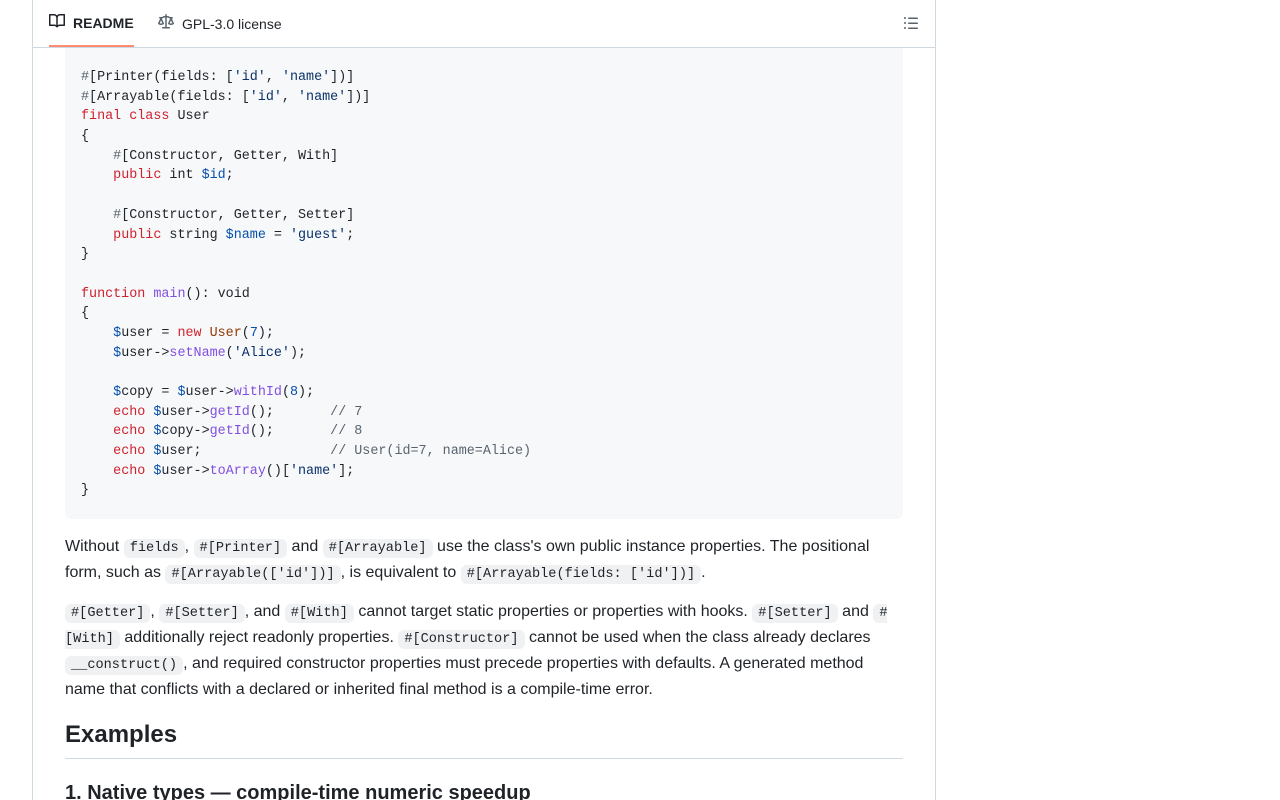 This screenshot has height=800, width=1280. I want to click on list-unordered-icon, so click(911, 26).